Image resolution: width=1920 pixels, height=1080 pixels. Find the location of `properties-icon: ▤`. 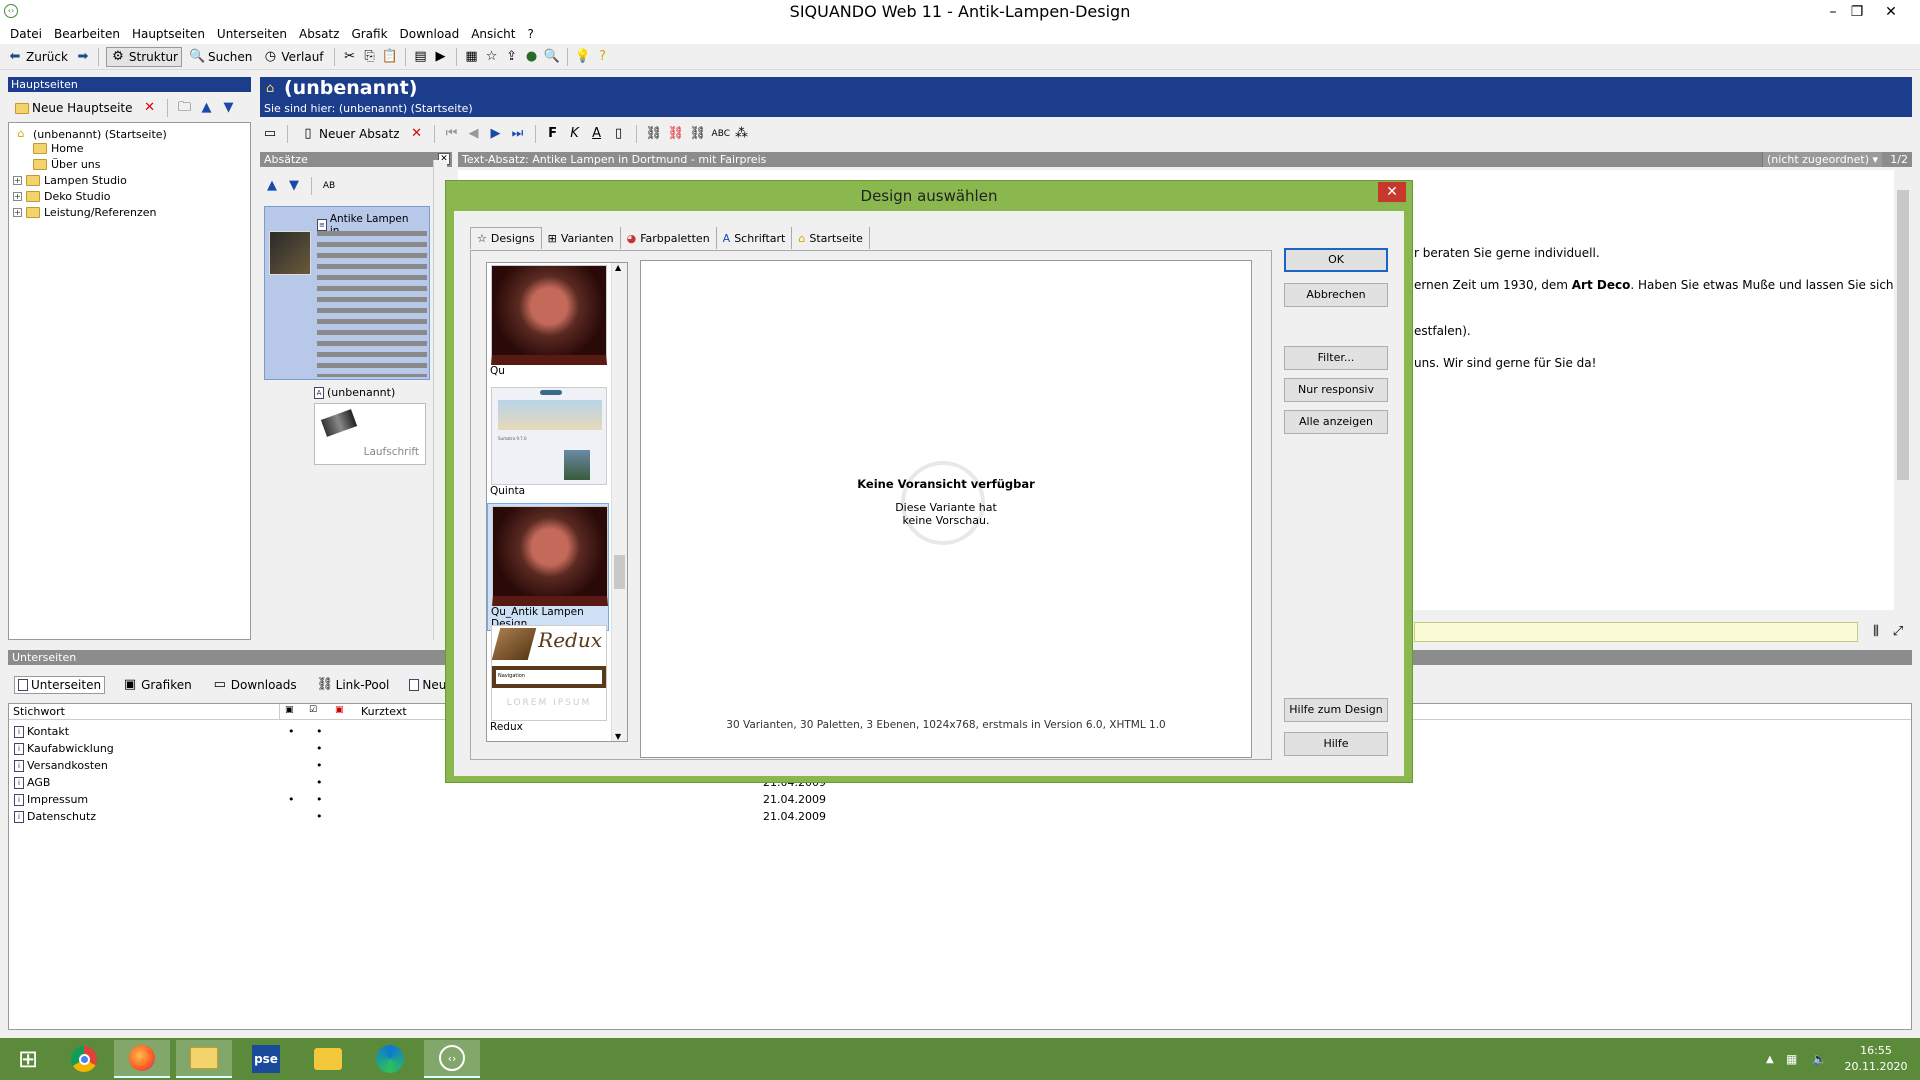

properties-icon: ▤ is located at coordinates (421, 57).